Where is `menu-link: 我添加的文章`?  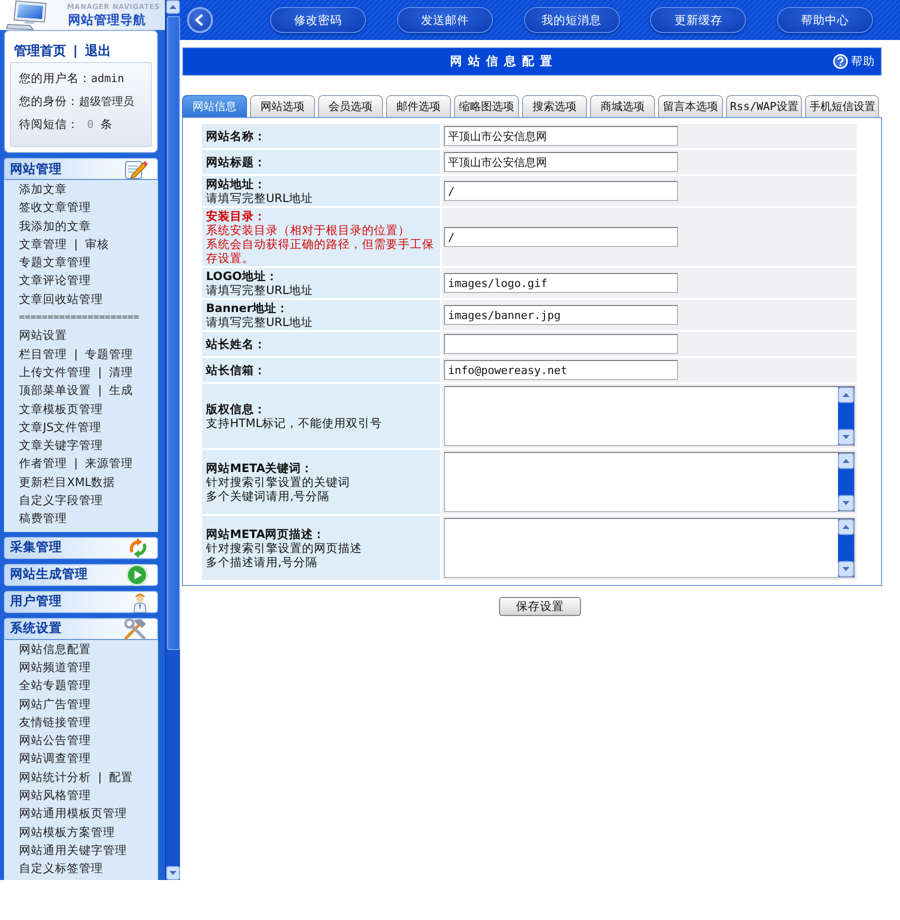 menu-link: 我添加的文章 is located at coordinates (55, 225).